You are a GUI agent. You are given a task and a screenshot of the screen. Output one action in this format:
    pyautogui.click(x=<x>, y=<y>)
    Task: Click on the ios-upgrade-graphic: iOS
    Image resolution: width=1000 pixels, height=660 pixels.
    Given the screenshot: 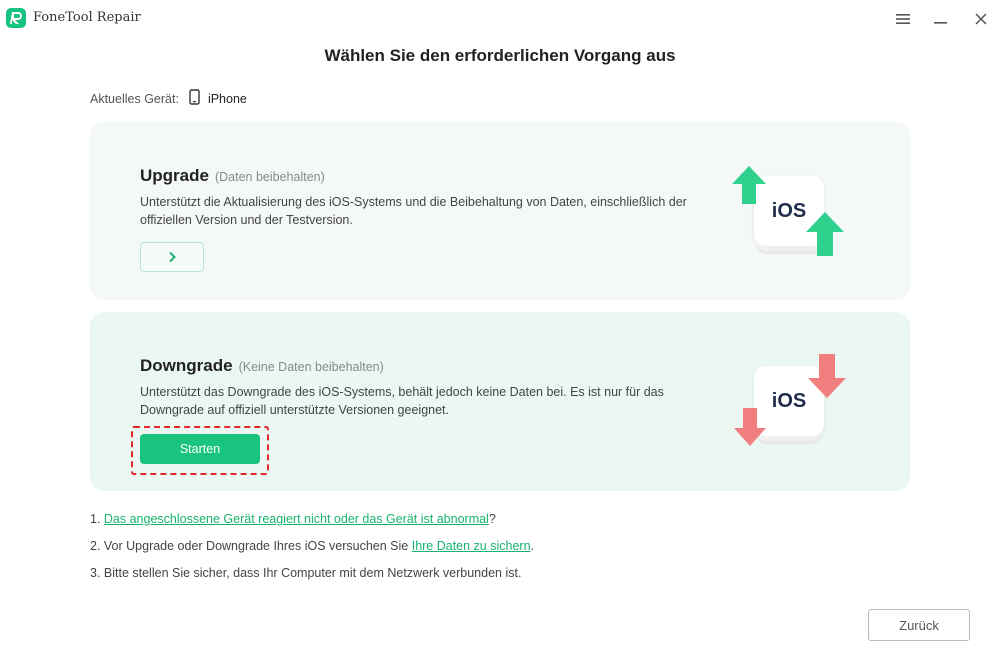 What is the action you would take?
    pyautogui.click(x=795, y=222)
    